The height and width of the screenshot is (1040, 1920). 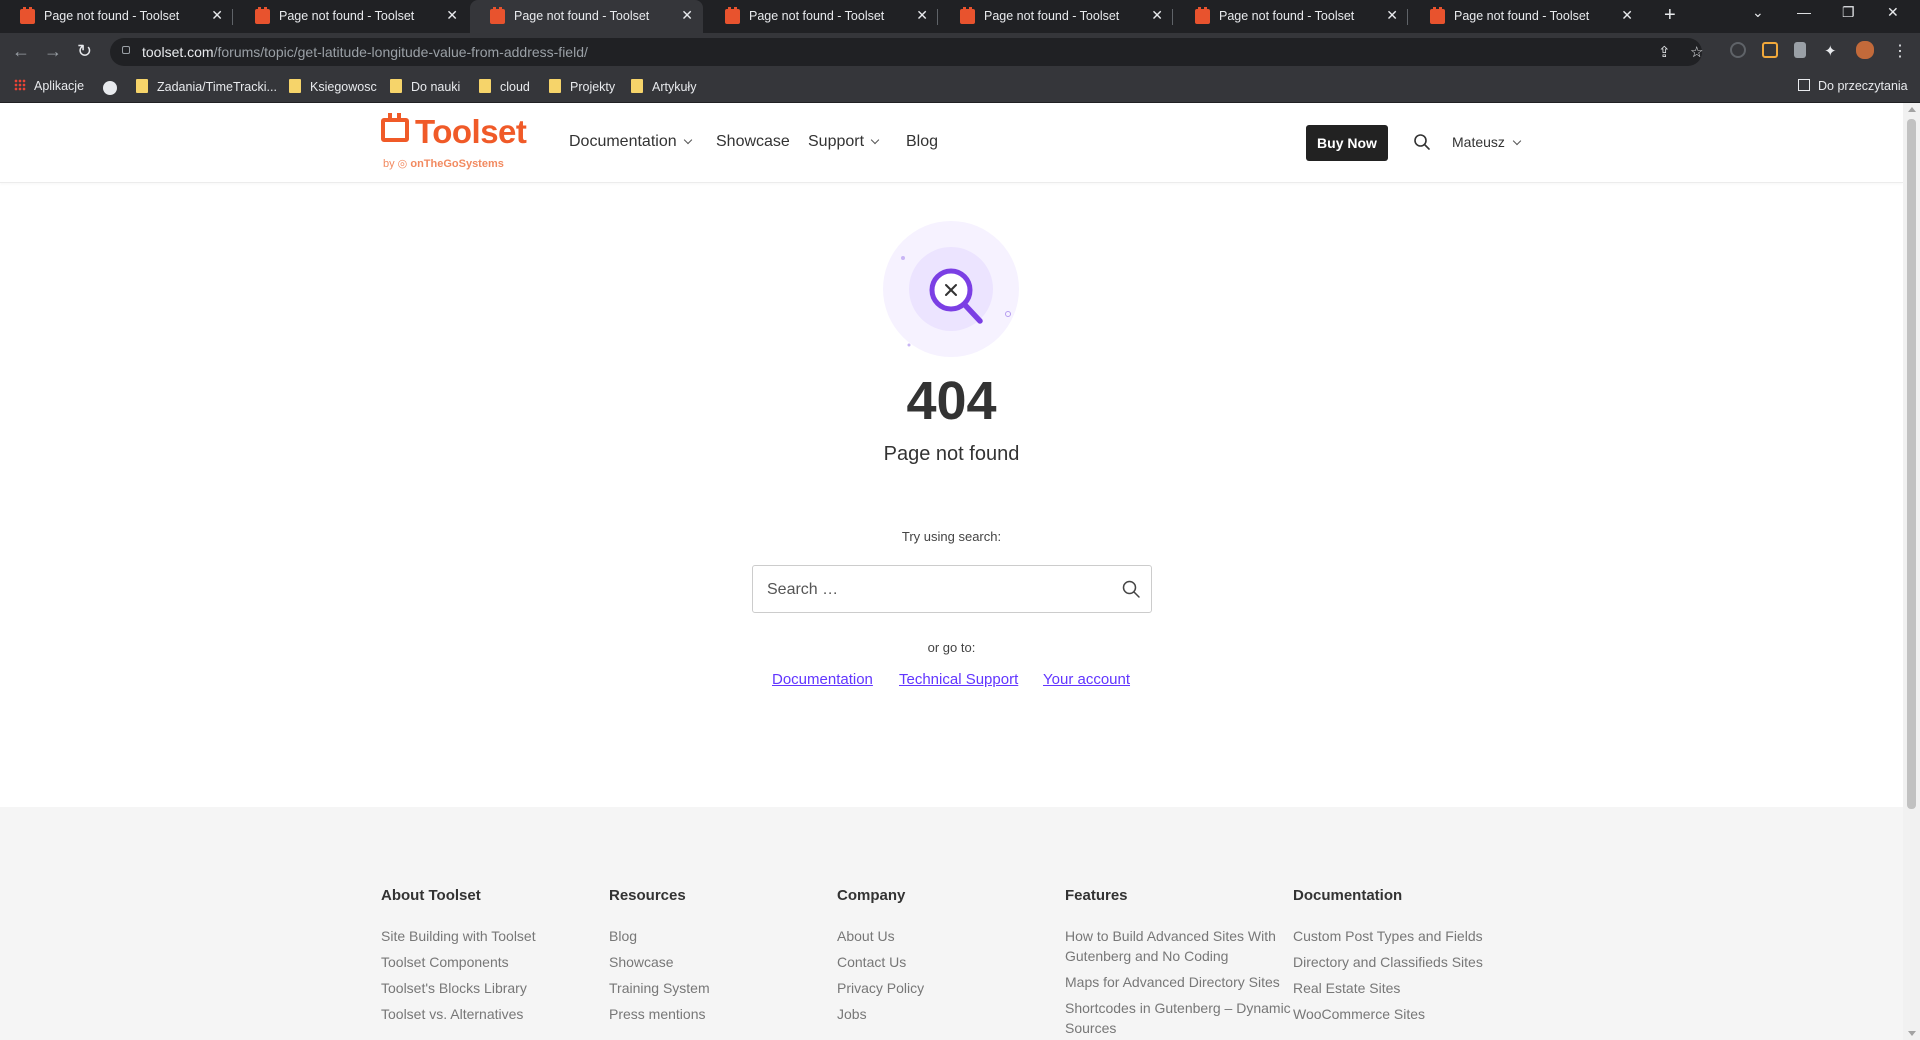 I want to click on page-scrollbar, so click(x=1911, y=571).